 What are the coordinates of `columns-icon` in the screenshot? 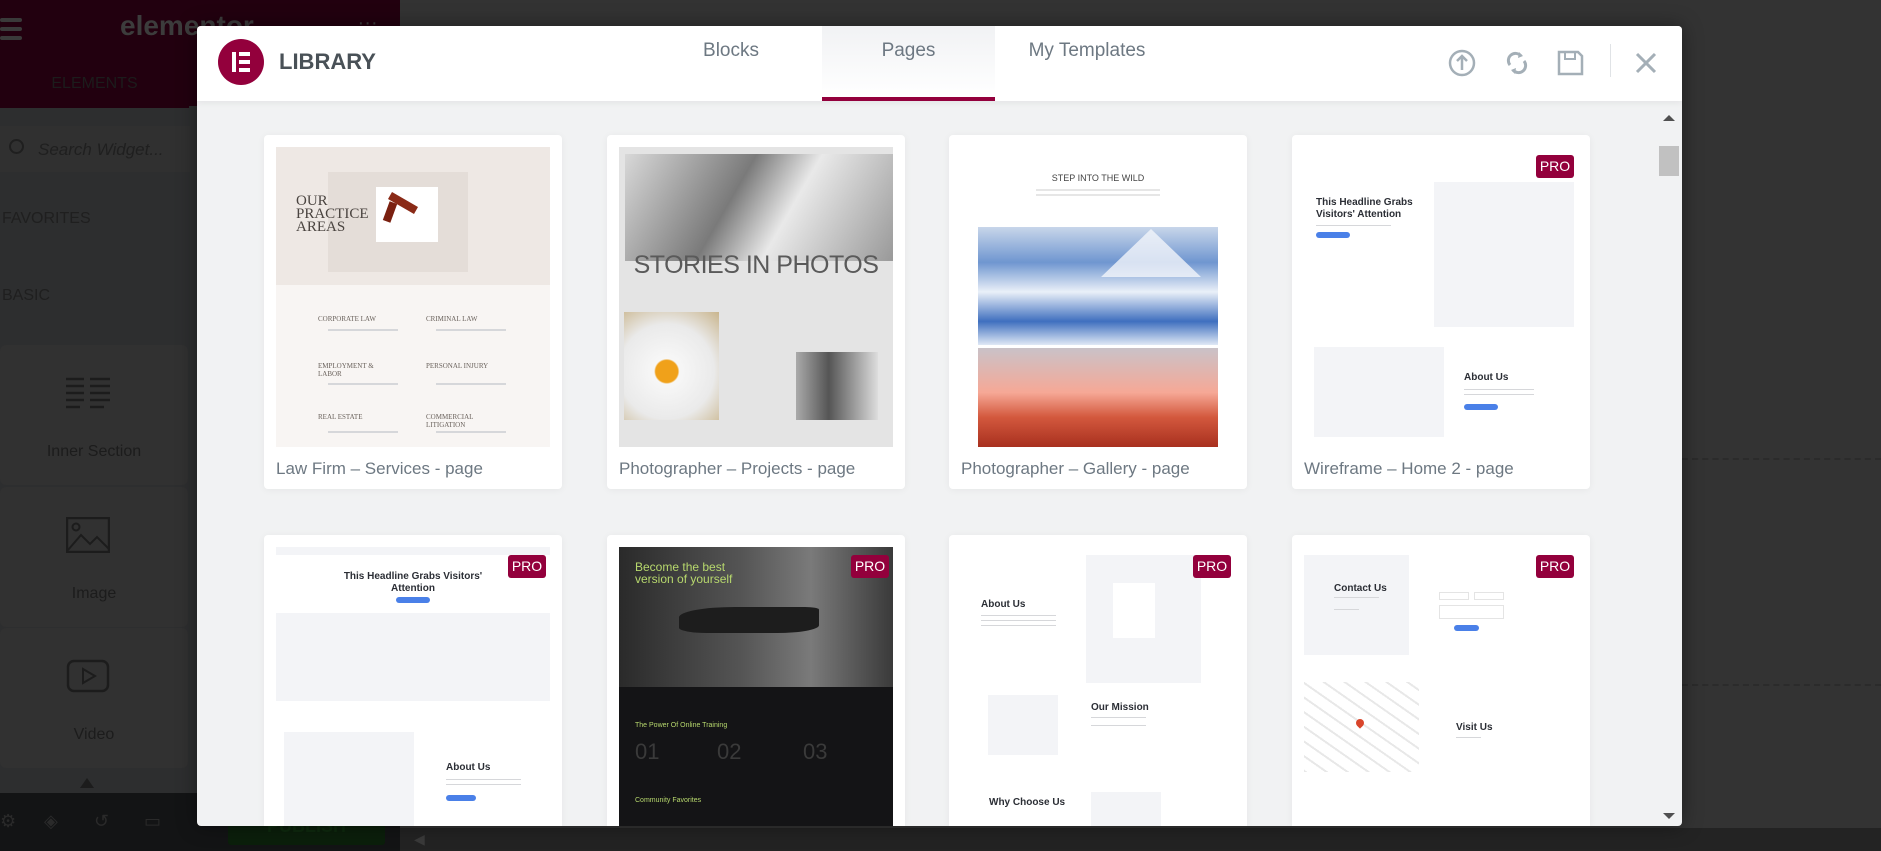 It's located at (88, 393).